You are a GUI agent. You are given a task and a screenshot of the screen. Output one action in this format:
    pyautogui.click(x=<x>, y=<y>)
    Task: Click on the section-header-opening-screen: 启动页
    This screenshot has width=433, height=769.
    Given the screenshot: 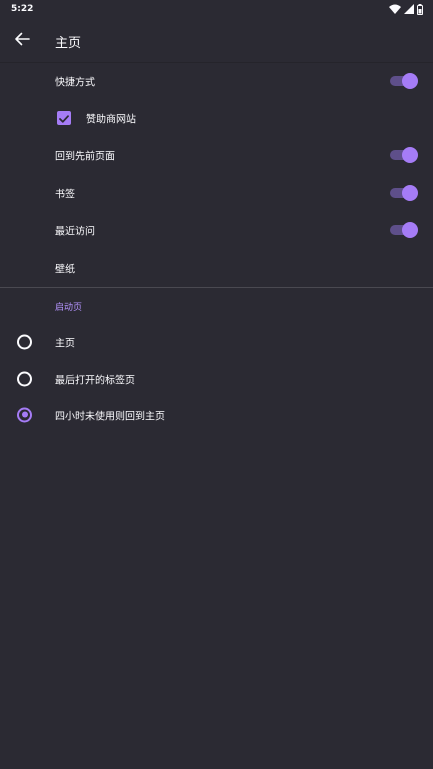 What is the action you would take?
    pyautogui.click(x=69, y=308)
    